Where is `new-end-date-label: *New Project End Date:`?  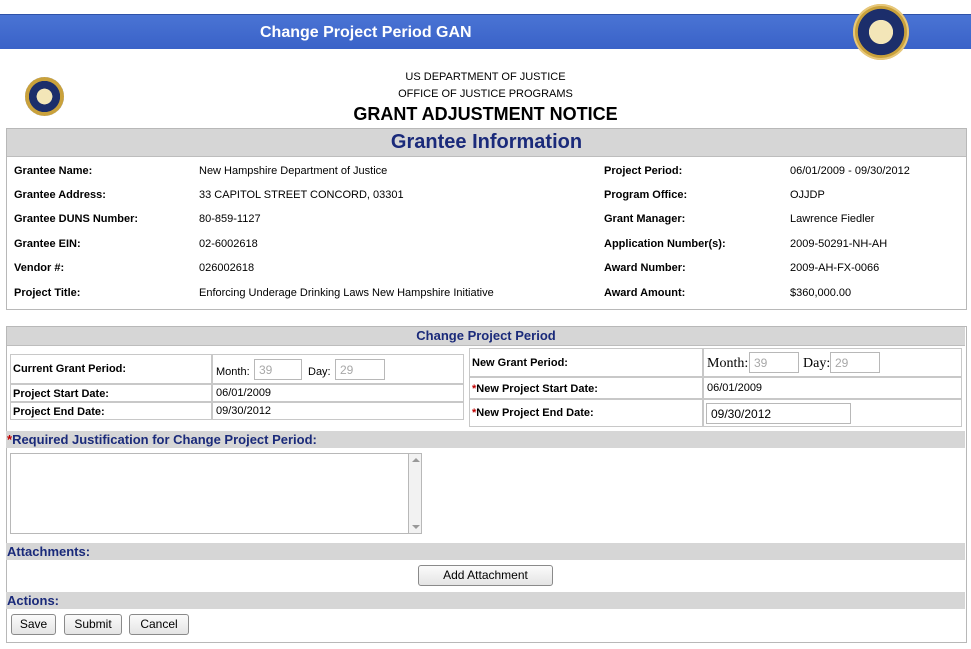 new-end-date-label: *New Project End Date: is located at coordinates (533, 413).